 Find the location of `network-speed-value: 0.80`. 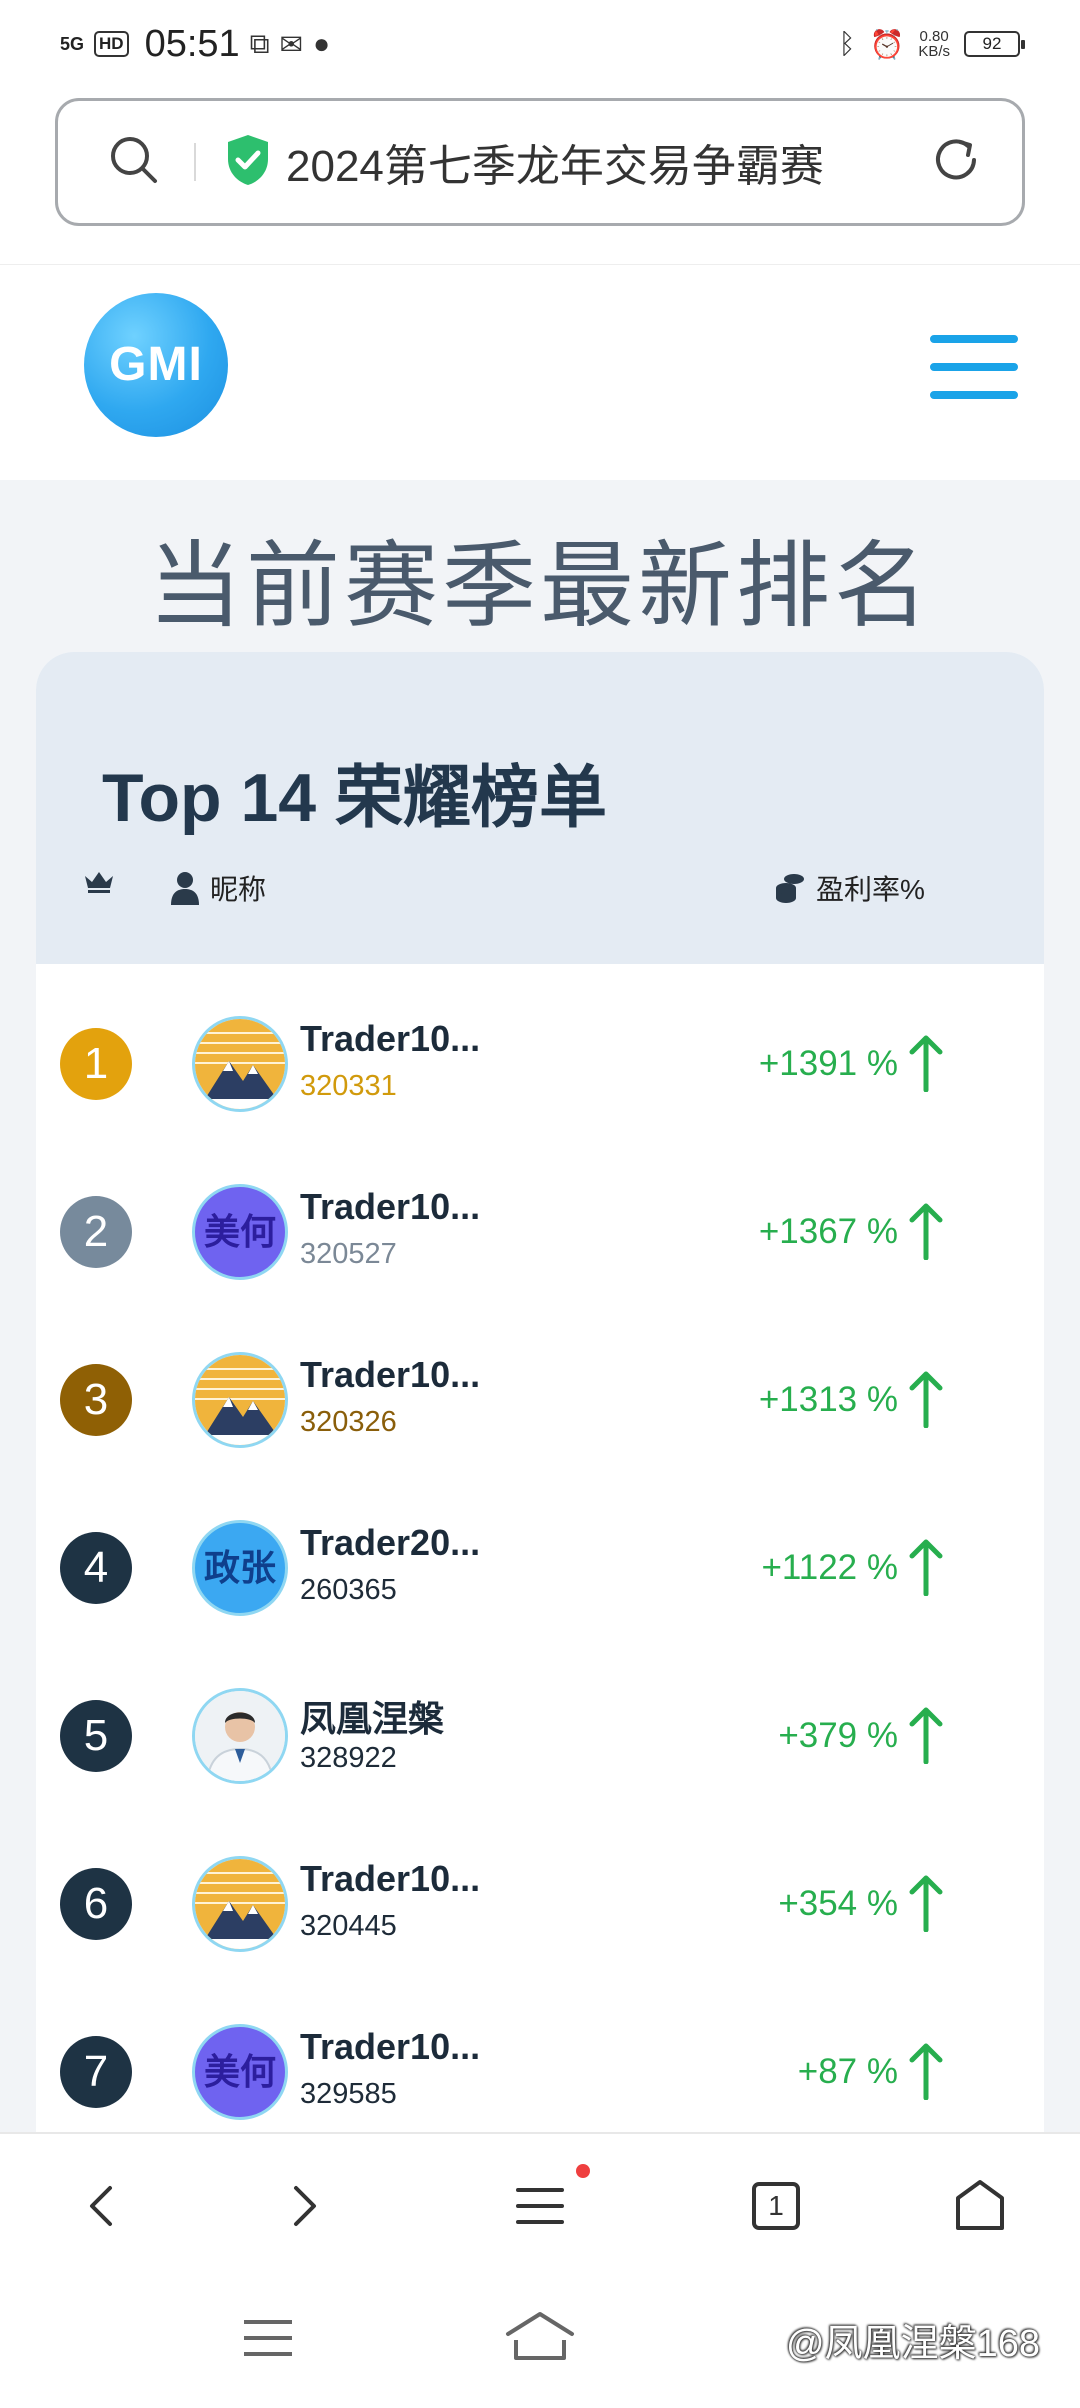

network-speed-value: 0.80 is located at coordinates (934, 36).